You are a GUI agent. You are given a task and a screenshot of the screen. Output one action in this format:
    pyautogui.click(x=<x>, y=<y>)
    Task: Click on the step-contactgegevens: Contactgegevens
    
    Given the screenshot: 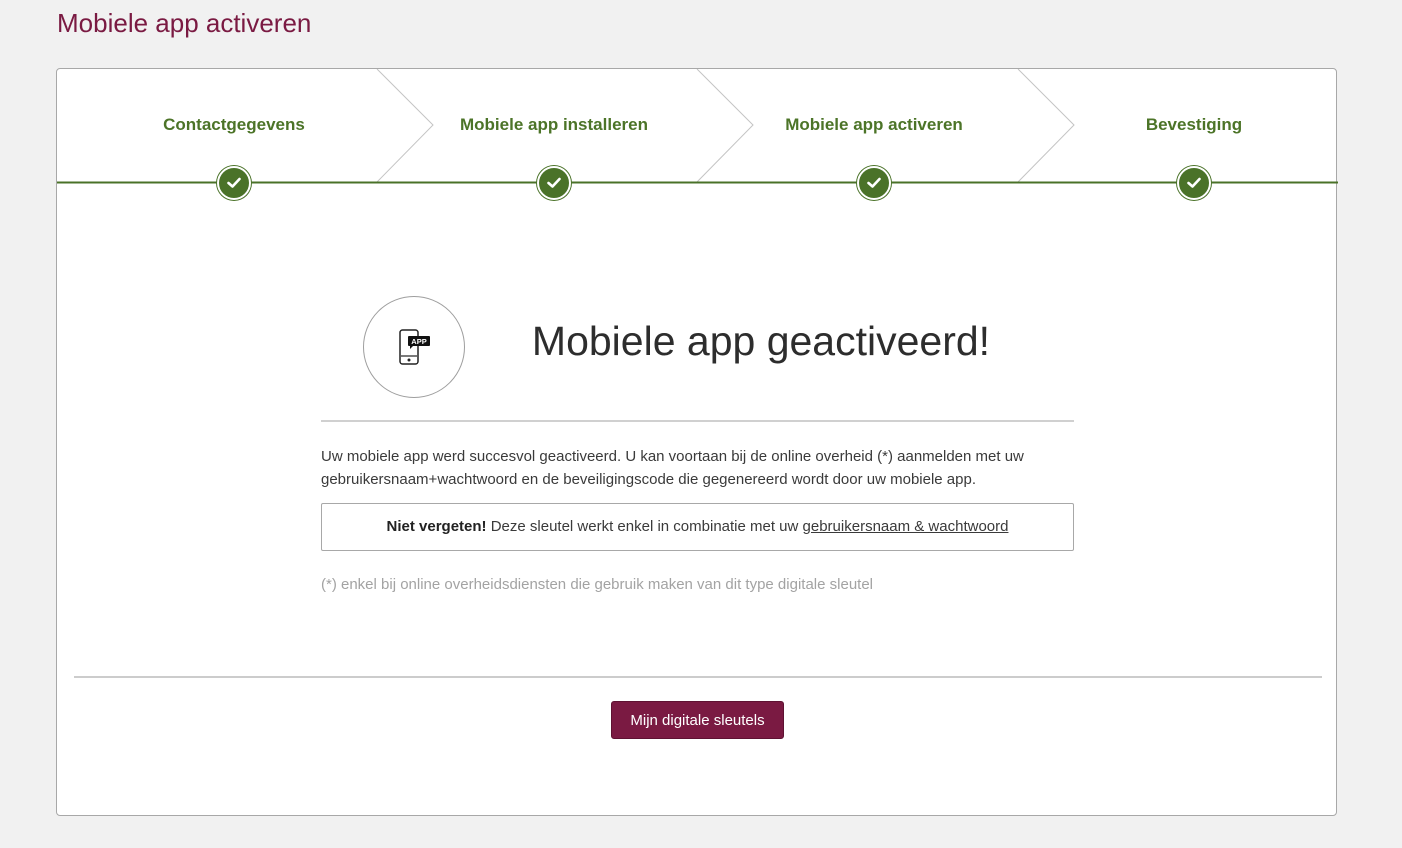 What is the action you would take?
    pyautogui.click(x=234, y=124)
    